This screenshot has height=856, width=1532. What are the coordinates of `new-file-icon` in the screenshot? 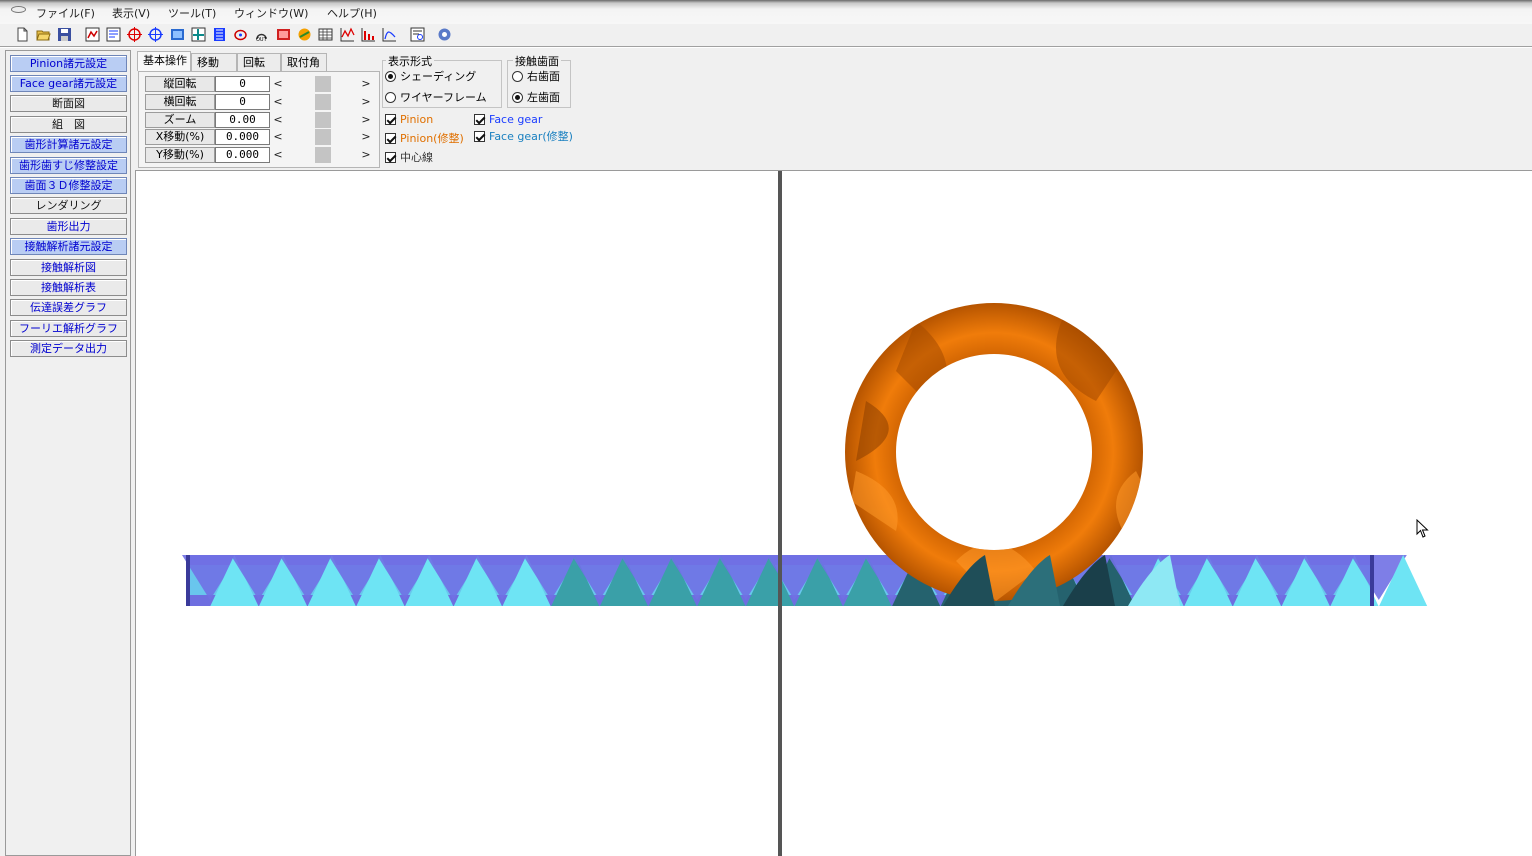 It's located at (22, 34).